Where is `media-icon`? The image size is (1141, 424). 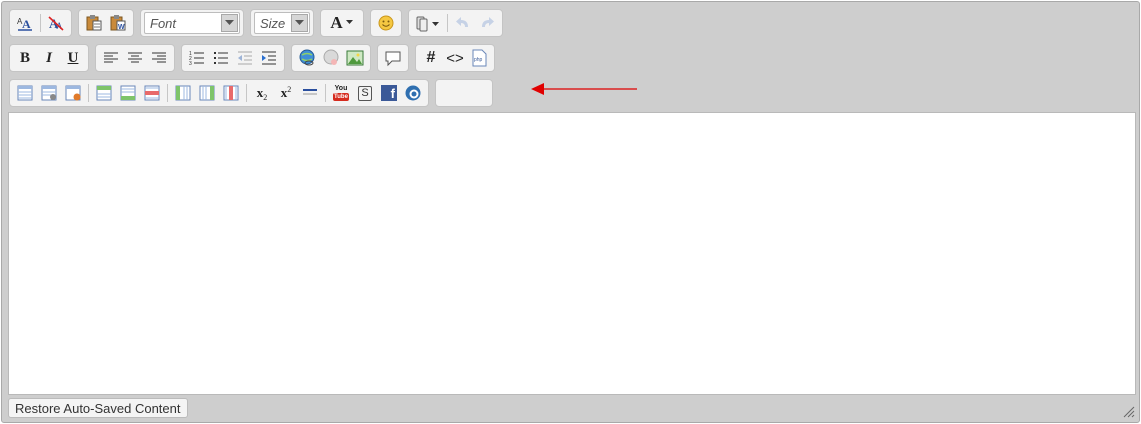 media-icon is located at coordinates (413, 93).